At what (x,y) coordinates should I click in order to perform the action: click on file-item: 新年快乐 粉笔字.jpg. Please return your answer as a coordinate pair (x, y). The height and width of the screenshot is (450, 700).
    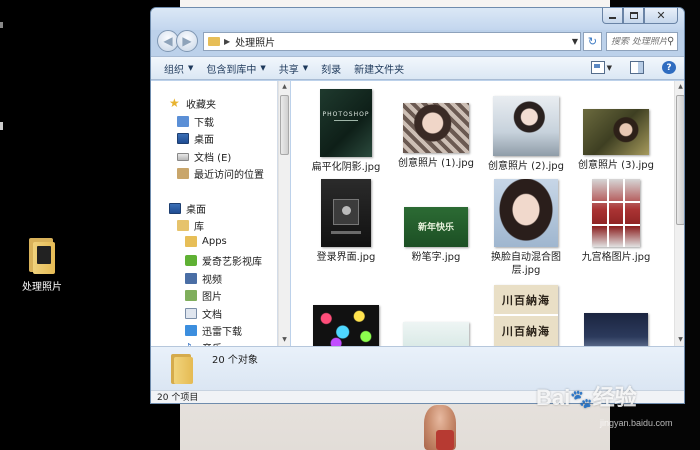
    Looking at the image, I should click on (436, 235).